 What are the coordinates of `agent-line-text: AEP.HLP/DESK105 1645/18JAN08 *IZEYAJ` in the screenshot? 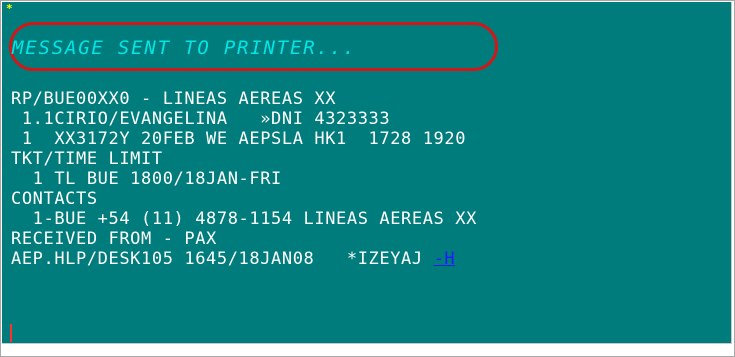 It's located at (222, 259).